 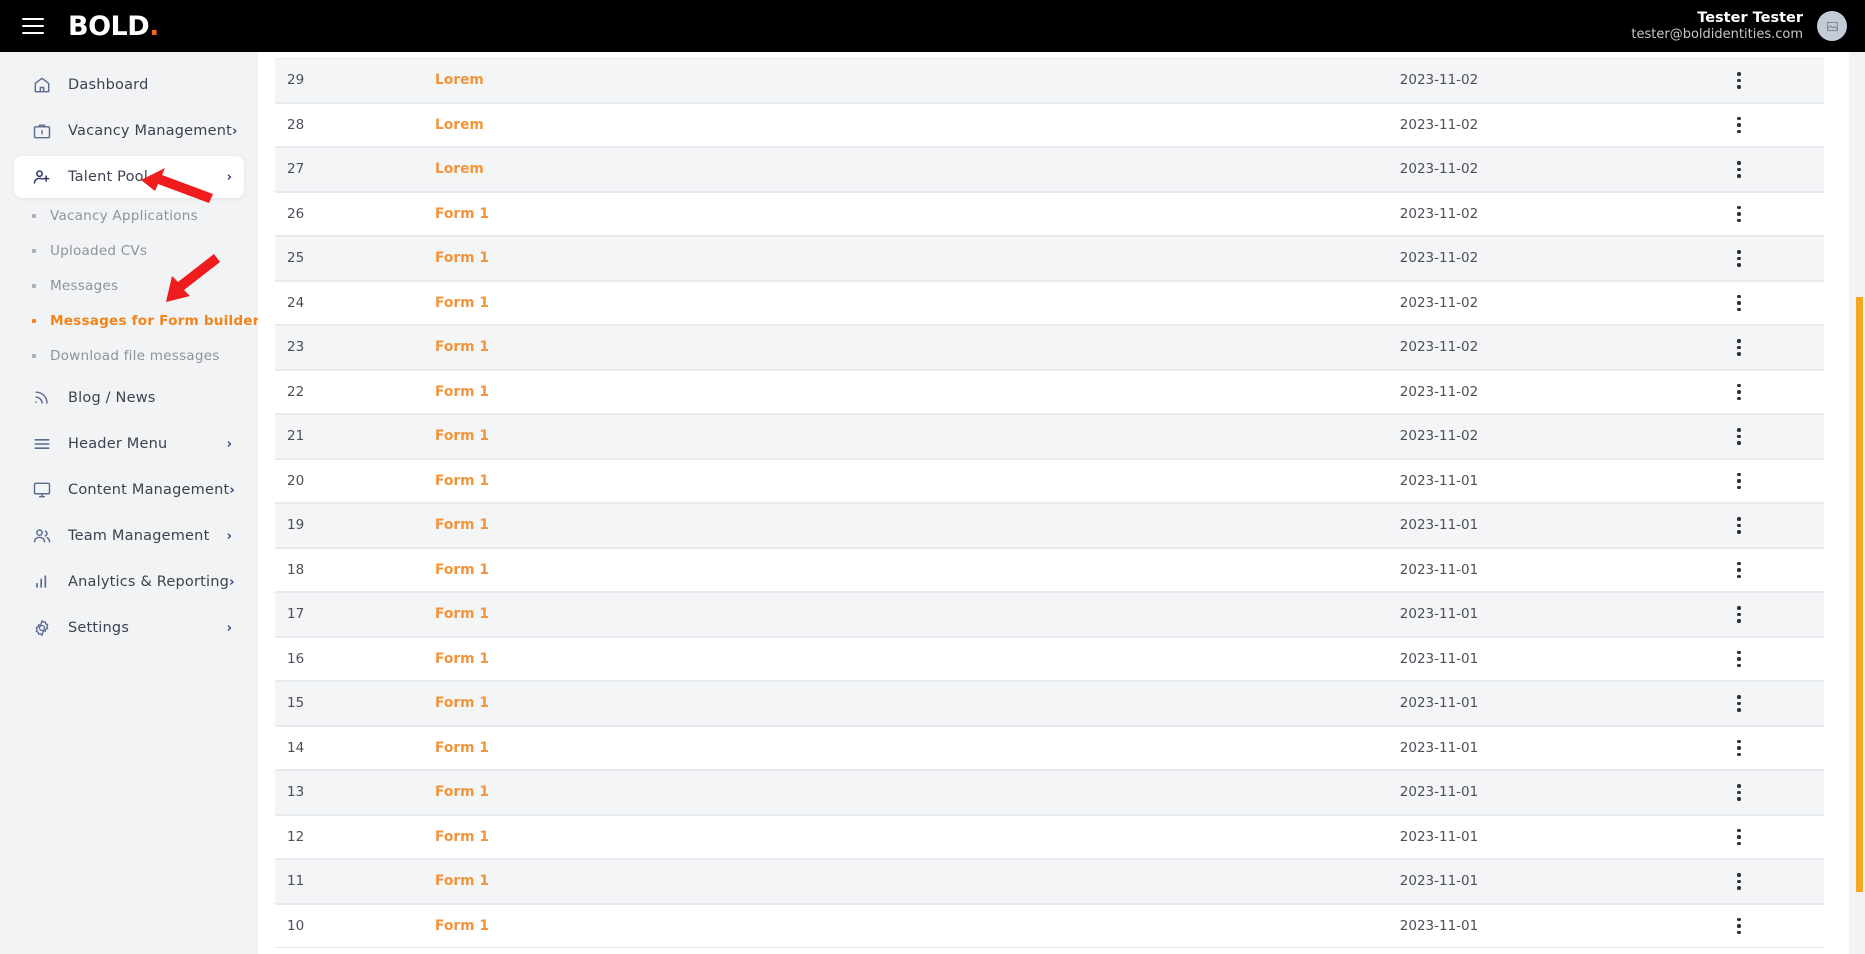 I want to click on sidebar-item-content-management: Content Management ›, so click(x=129, y=490).